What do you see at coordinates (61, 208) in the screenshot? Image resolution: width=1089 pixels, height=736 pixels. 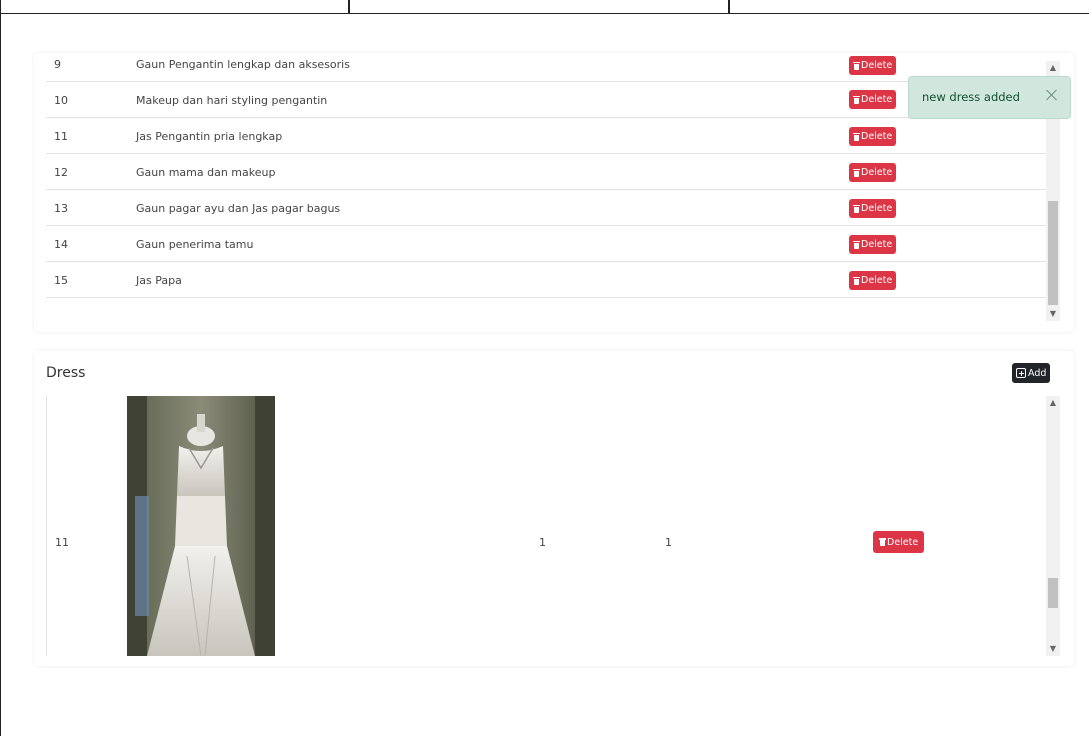 I see `row-number: 13` at bounding box center [61, 208].